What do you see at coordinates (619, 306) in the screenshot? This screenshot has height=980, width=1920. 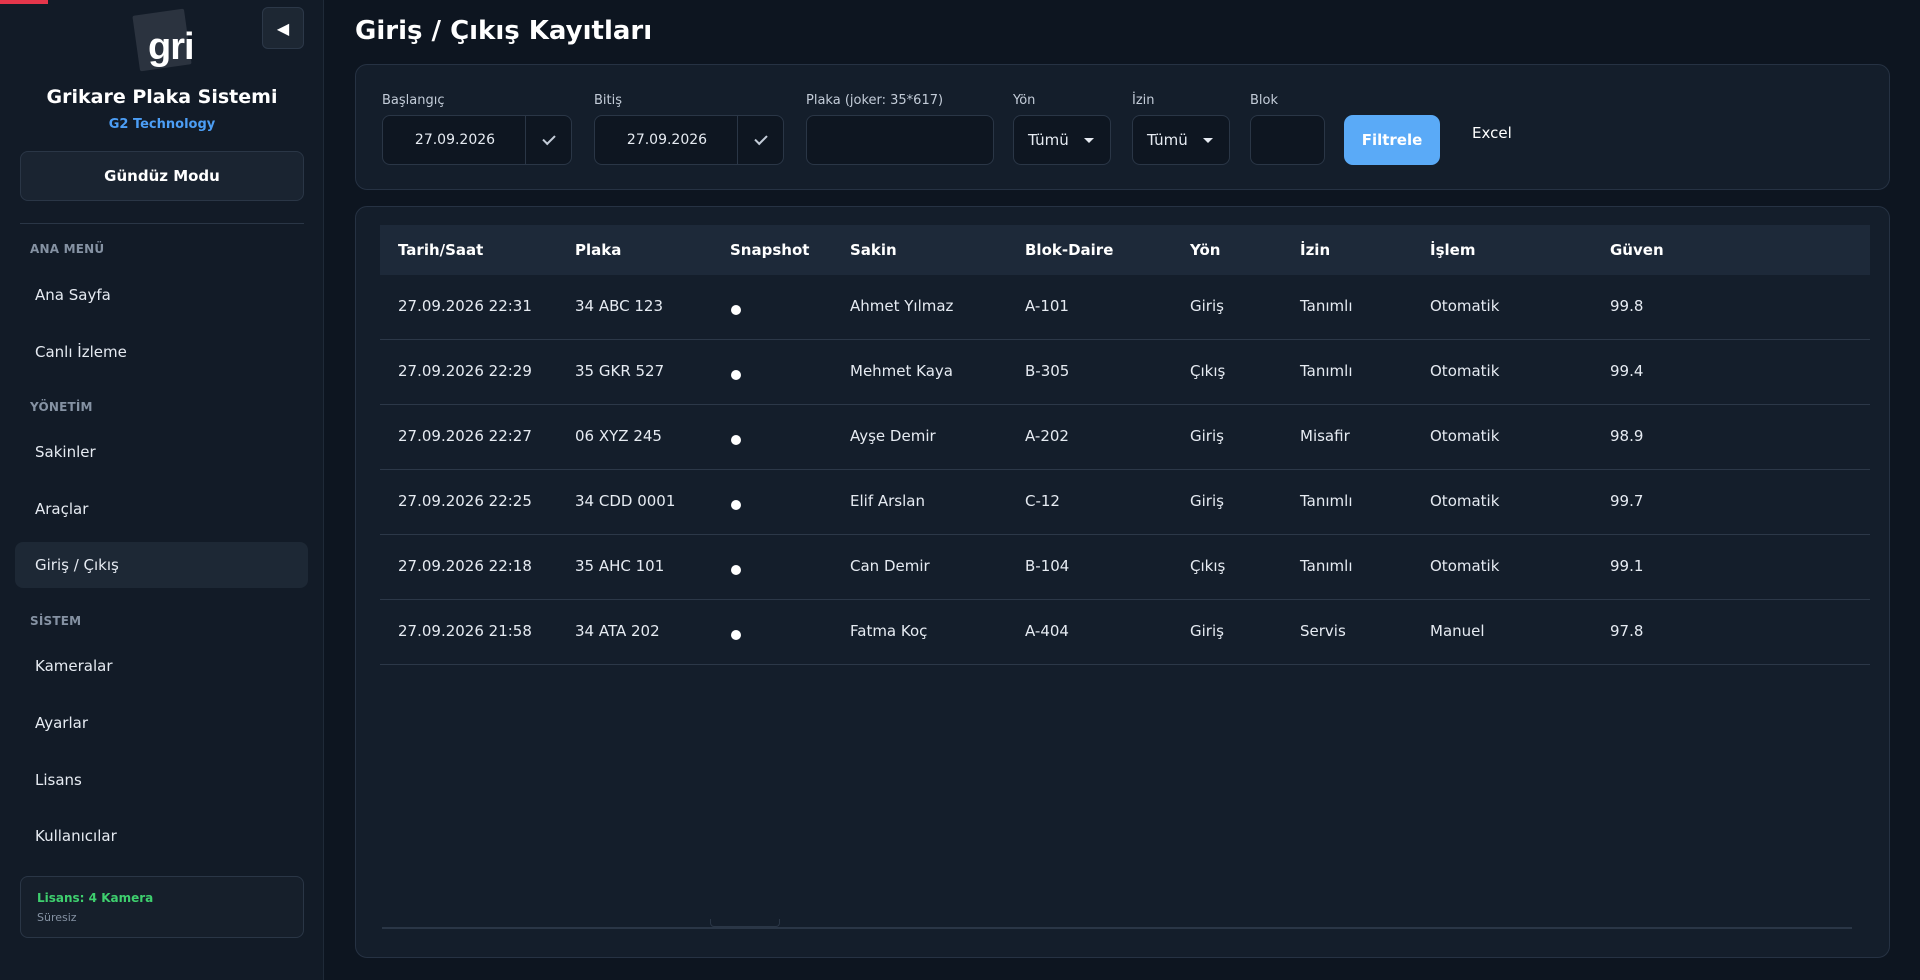 I see `cell-plate: 34 ABC 123` at bounding box center [619, 306].